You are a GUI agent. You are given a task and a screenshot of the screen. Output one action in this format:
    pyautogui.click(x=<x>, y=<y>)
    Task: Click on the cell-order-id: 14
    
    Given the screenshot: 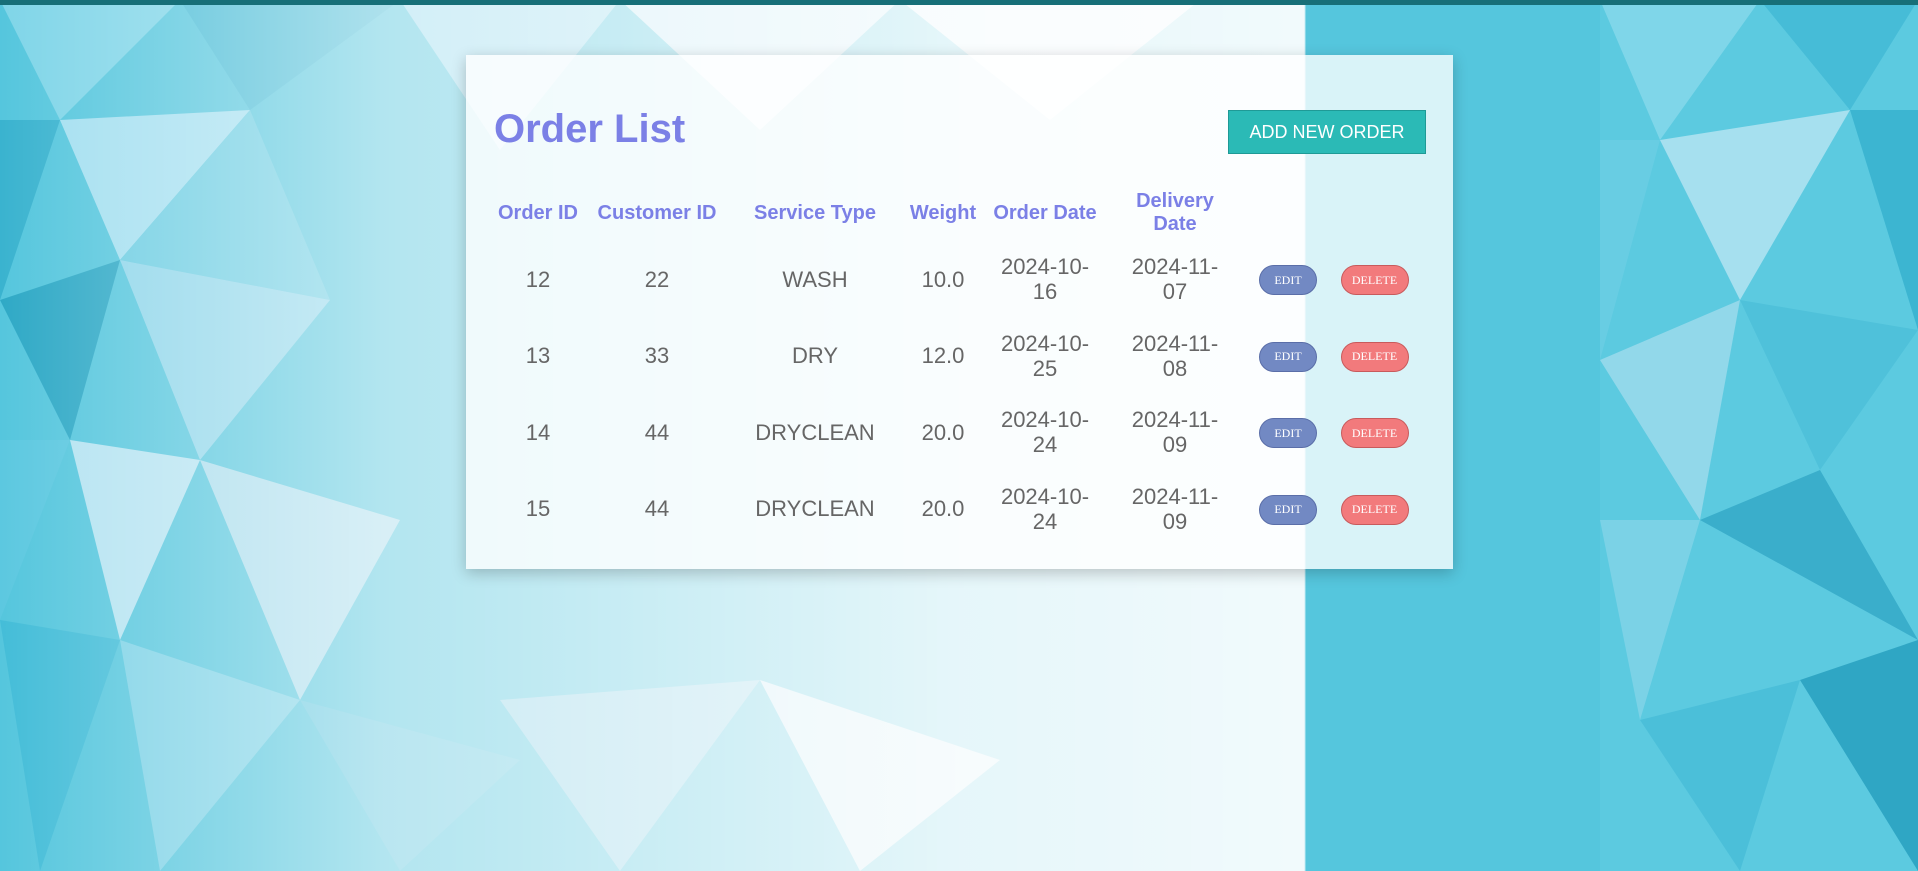 What is the action you would take?
    pyautogui.click(x=538, y=432)
    